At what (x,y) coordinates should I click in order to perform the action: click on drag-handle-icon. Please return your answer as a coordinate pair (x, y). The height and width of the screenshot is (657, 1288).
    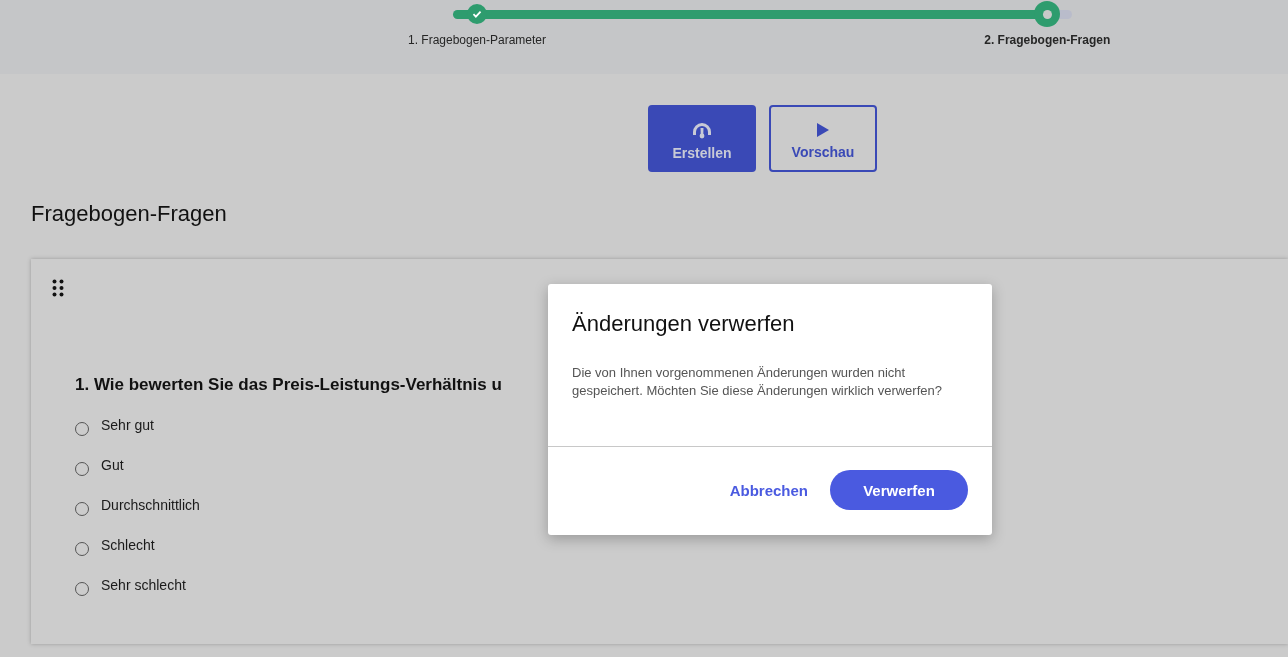
    Looking at the image, I should click on (58, 288).